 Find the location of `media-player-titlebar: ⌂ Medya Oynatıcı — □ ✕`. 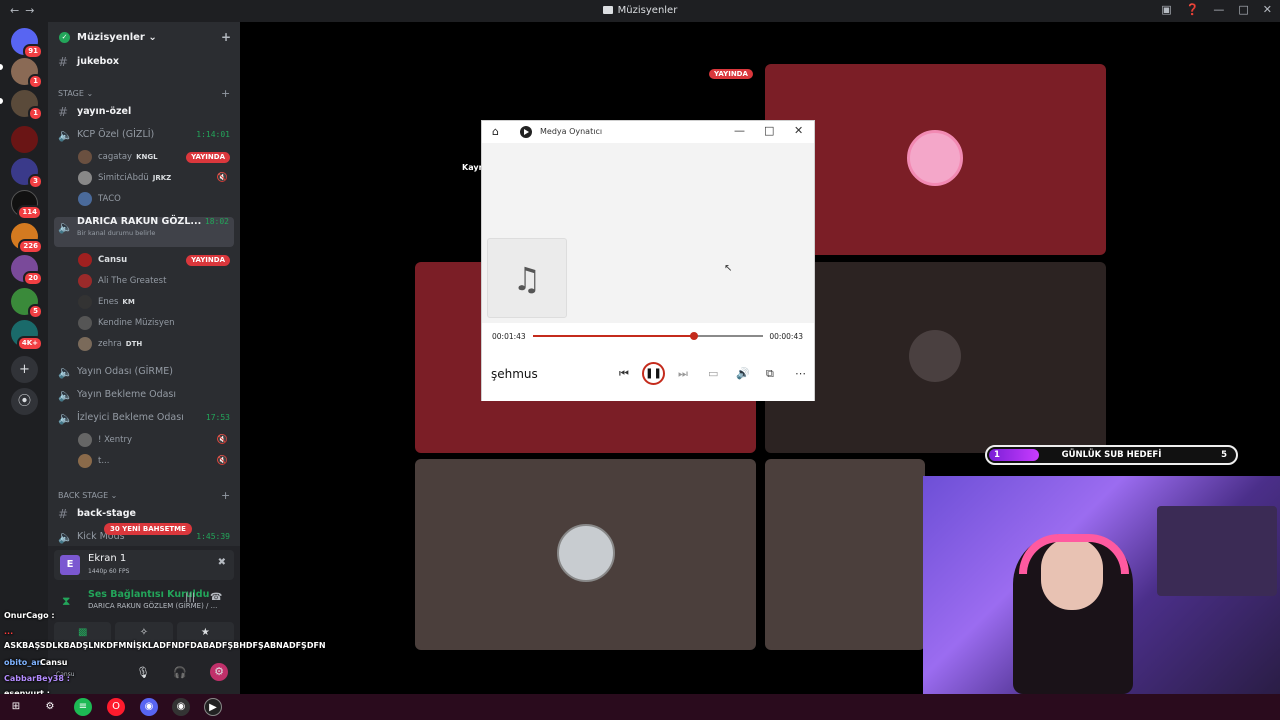

media-player-titlebar: ⌂ Medya Oynatıcı — □ ✕ is located at coordinates (648, 132).